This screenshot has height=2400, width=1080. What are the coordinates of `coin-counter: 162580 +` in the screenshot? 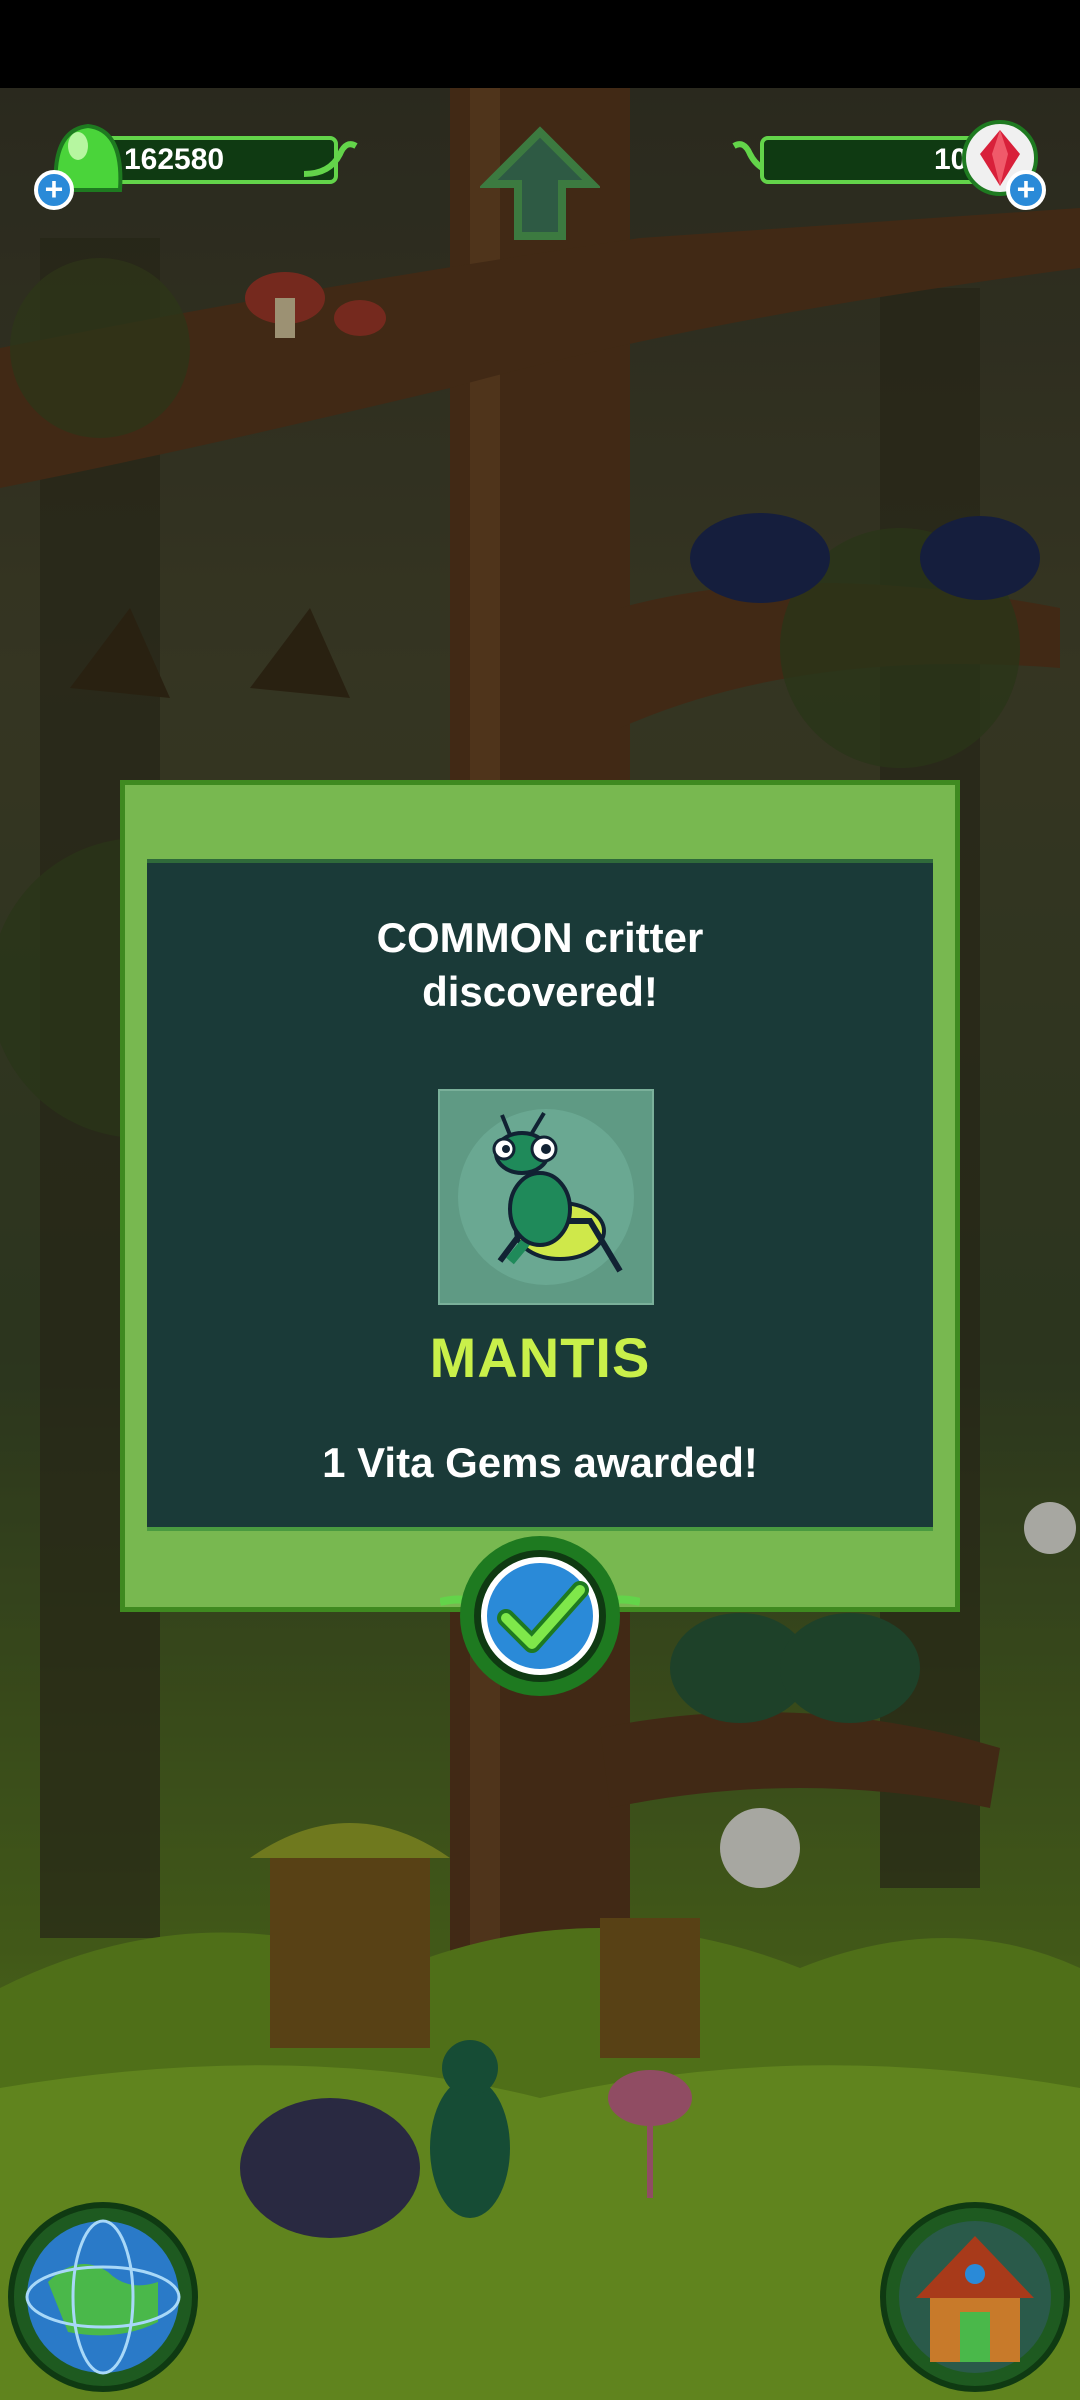 It's located at (195, 166).